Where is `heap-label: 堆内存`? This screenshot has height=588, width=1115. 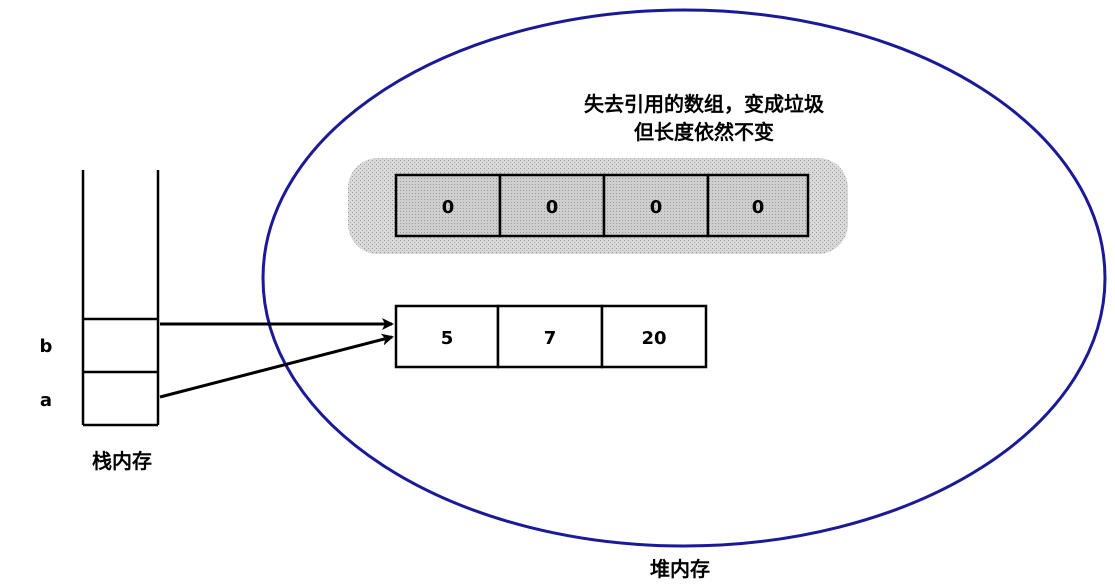
heap-label: 堆内存 is located at coordinates (680, 569).